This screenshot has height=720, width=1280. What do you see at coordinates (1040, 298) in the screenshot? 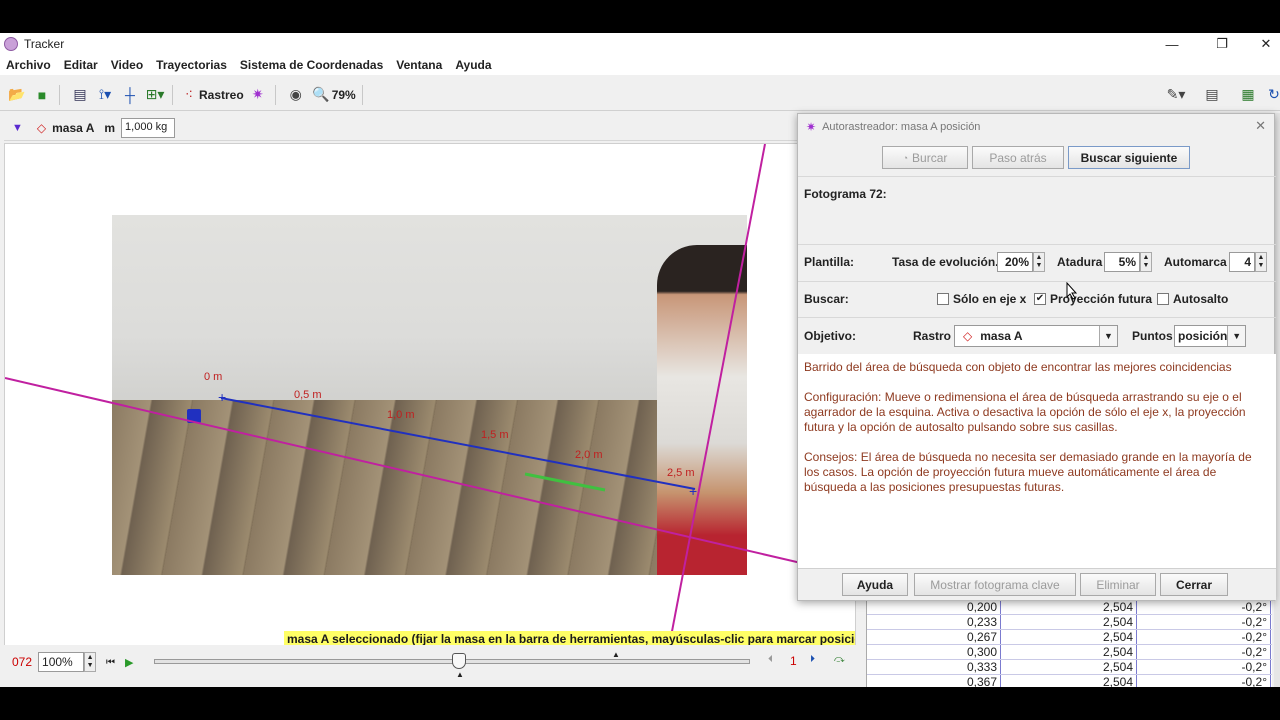
I see `future-checkbox: ✔` at bounding box center [1040, 298].